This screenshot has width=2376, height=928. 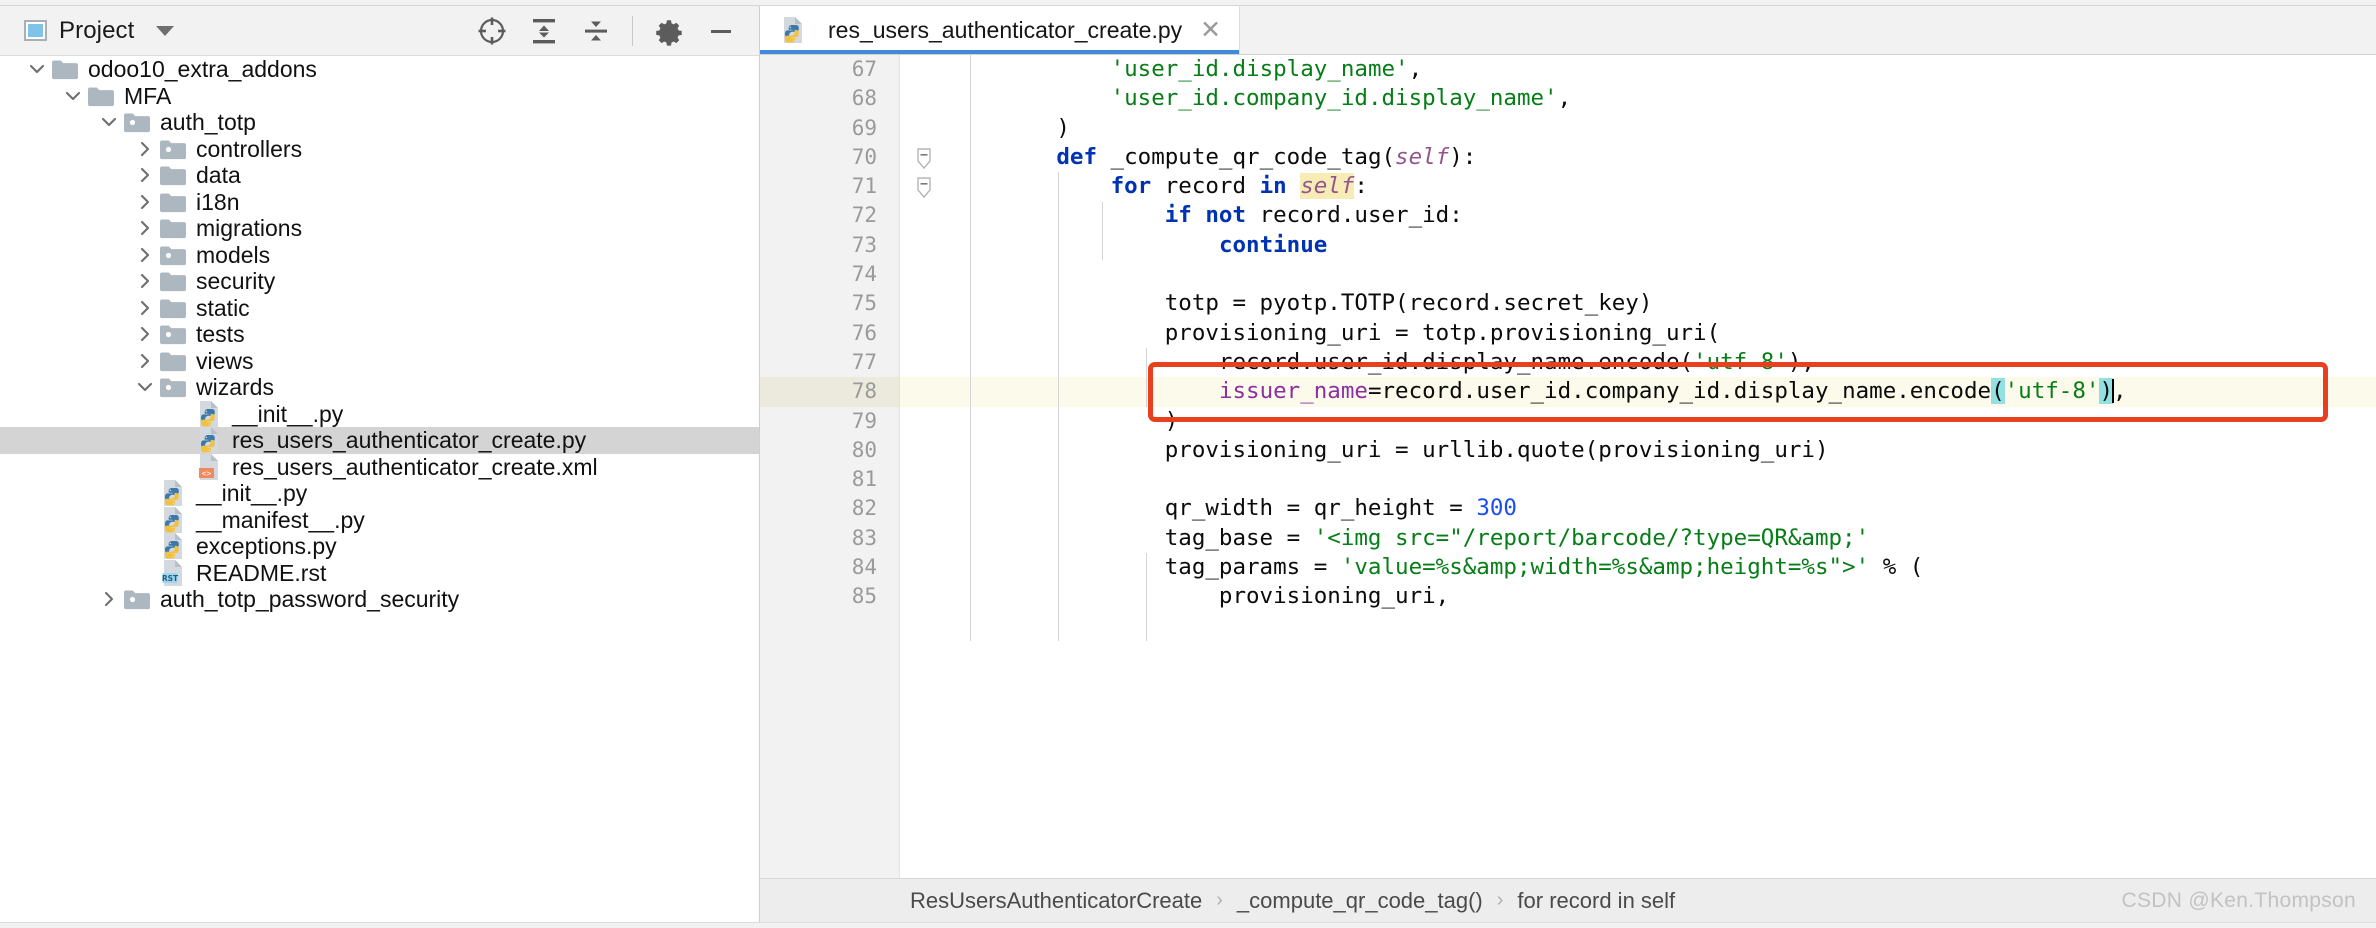 I want to click on locate-icon, so click(x=492, y=31).